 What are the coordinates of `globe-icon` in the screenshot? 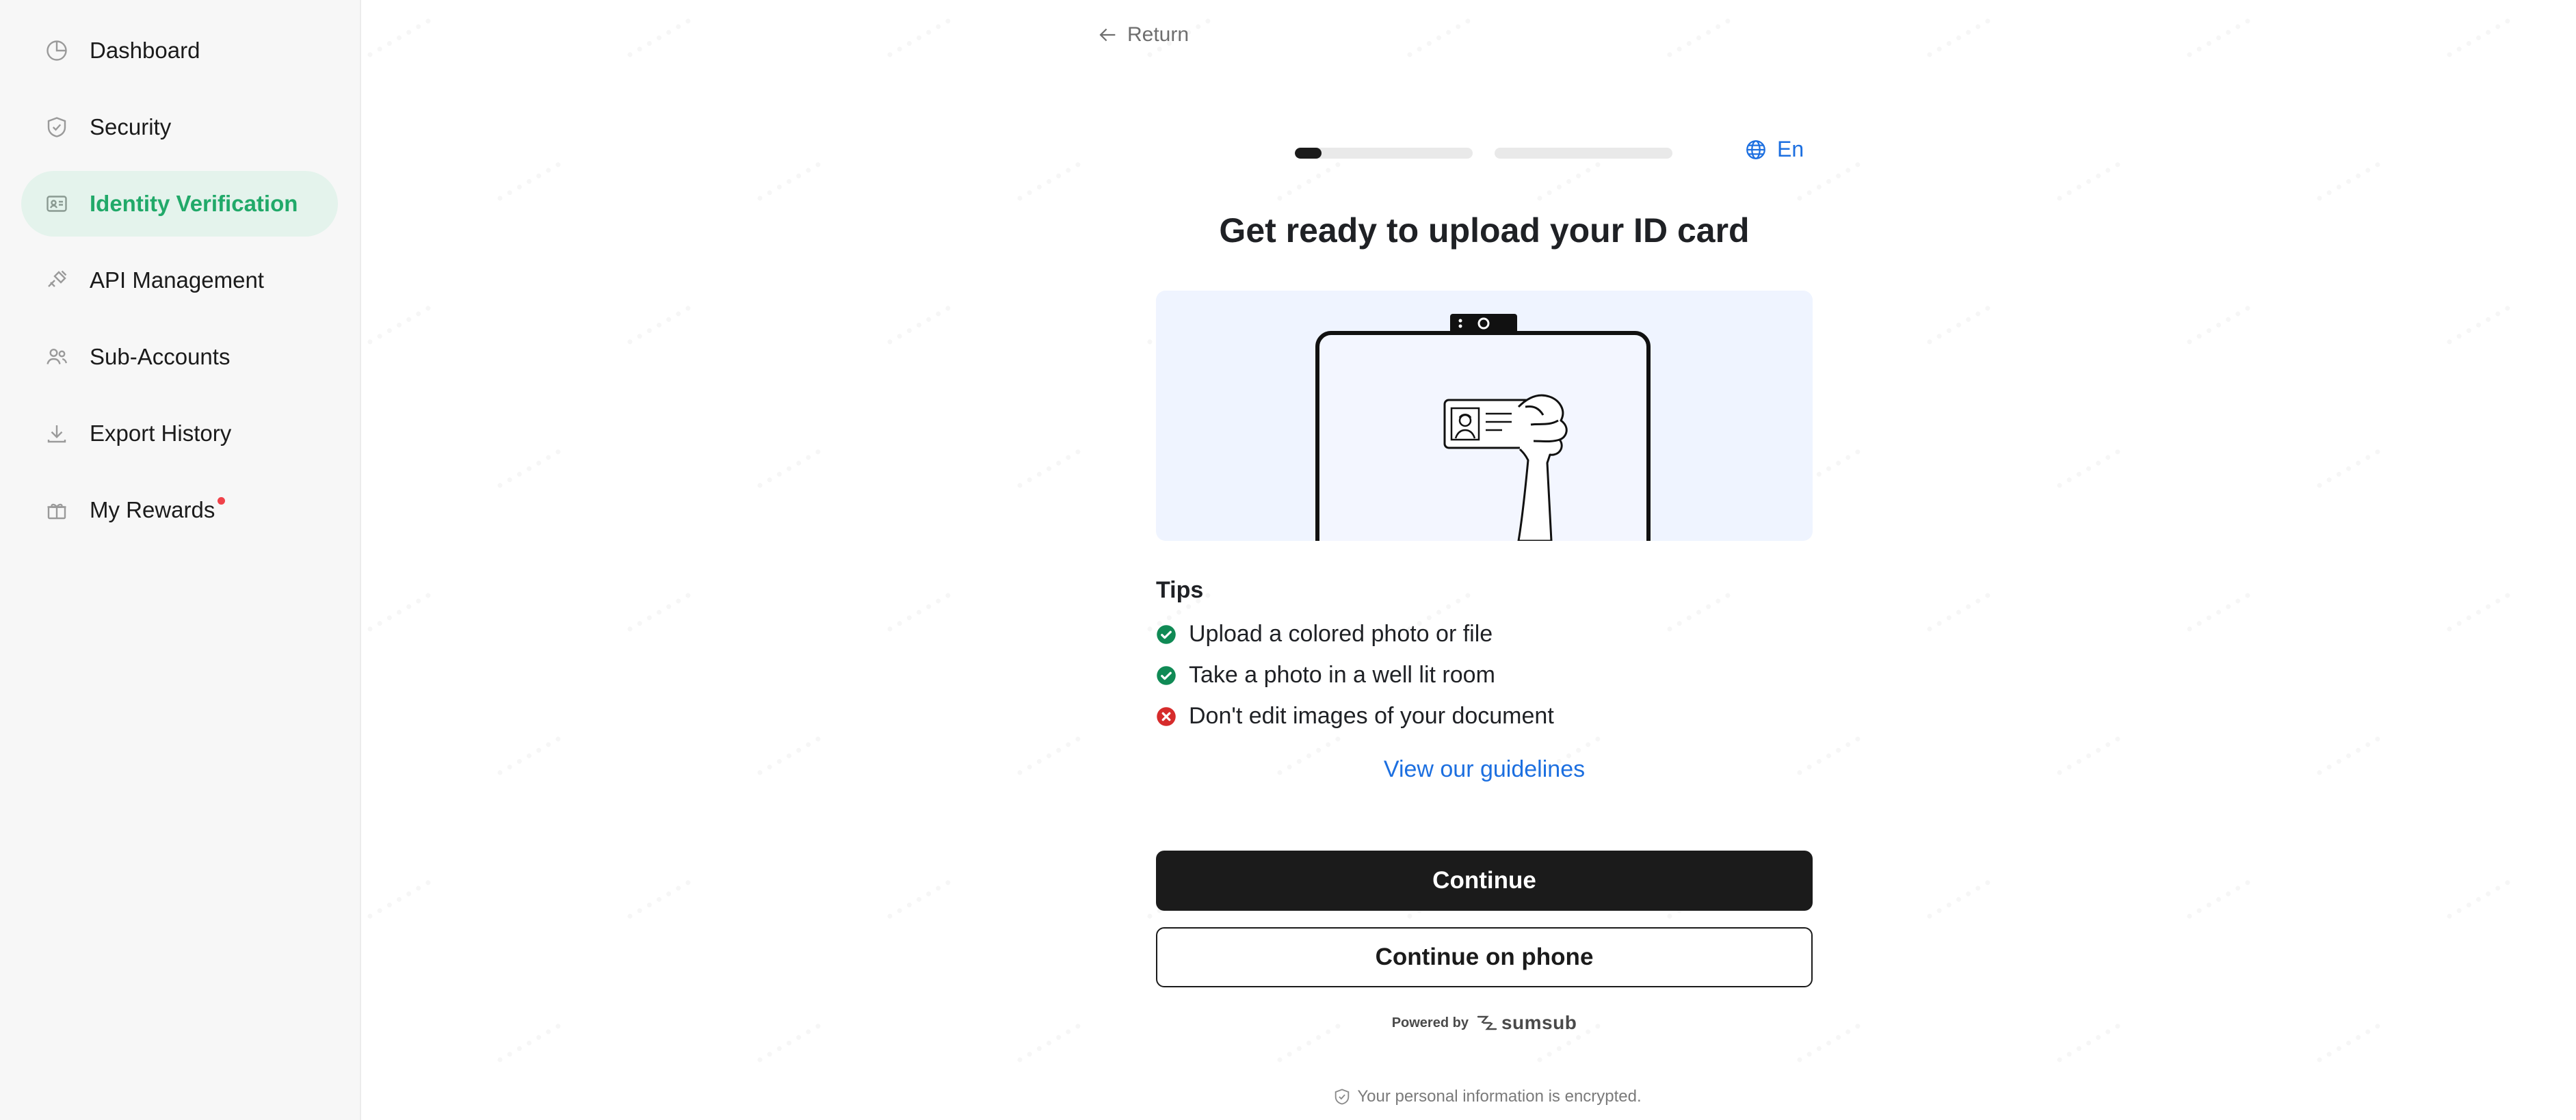 It's located at (1755, 149).